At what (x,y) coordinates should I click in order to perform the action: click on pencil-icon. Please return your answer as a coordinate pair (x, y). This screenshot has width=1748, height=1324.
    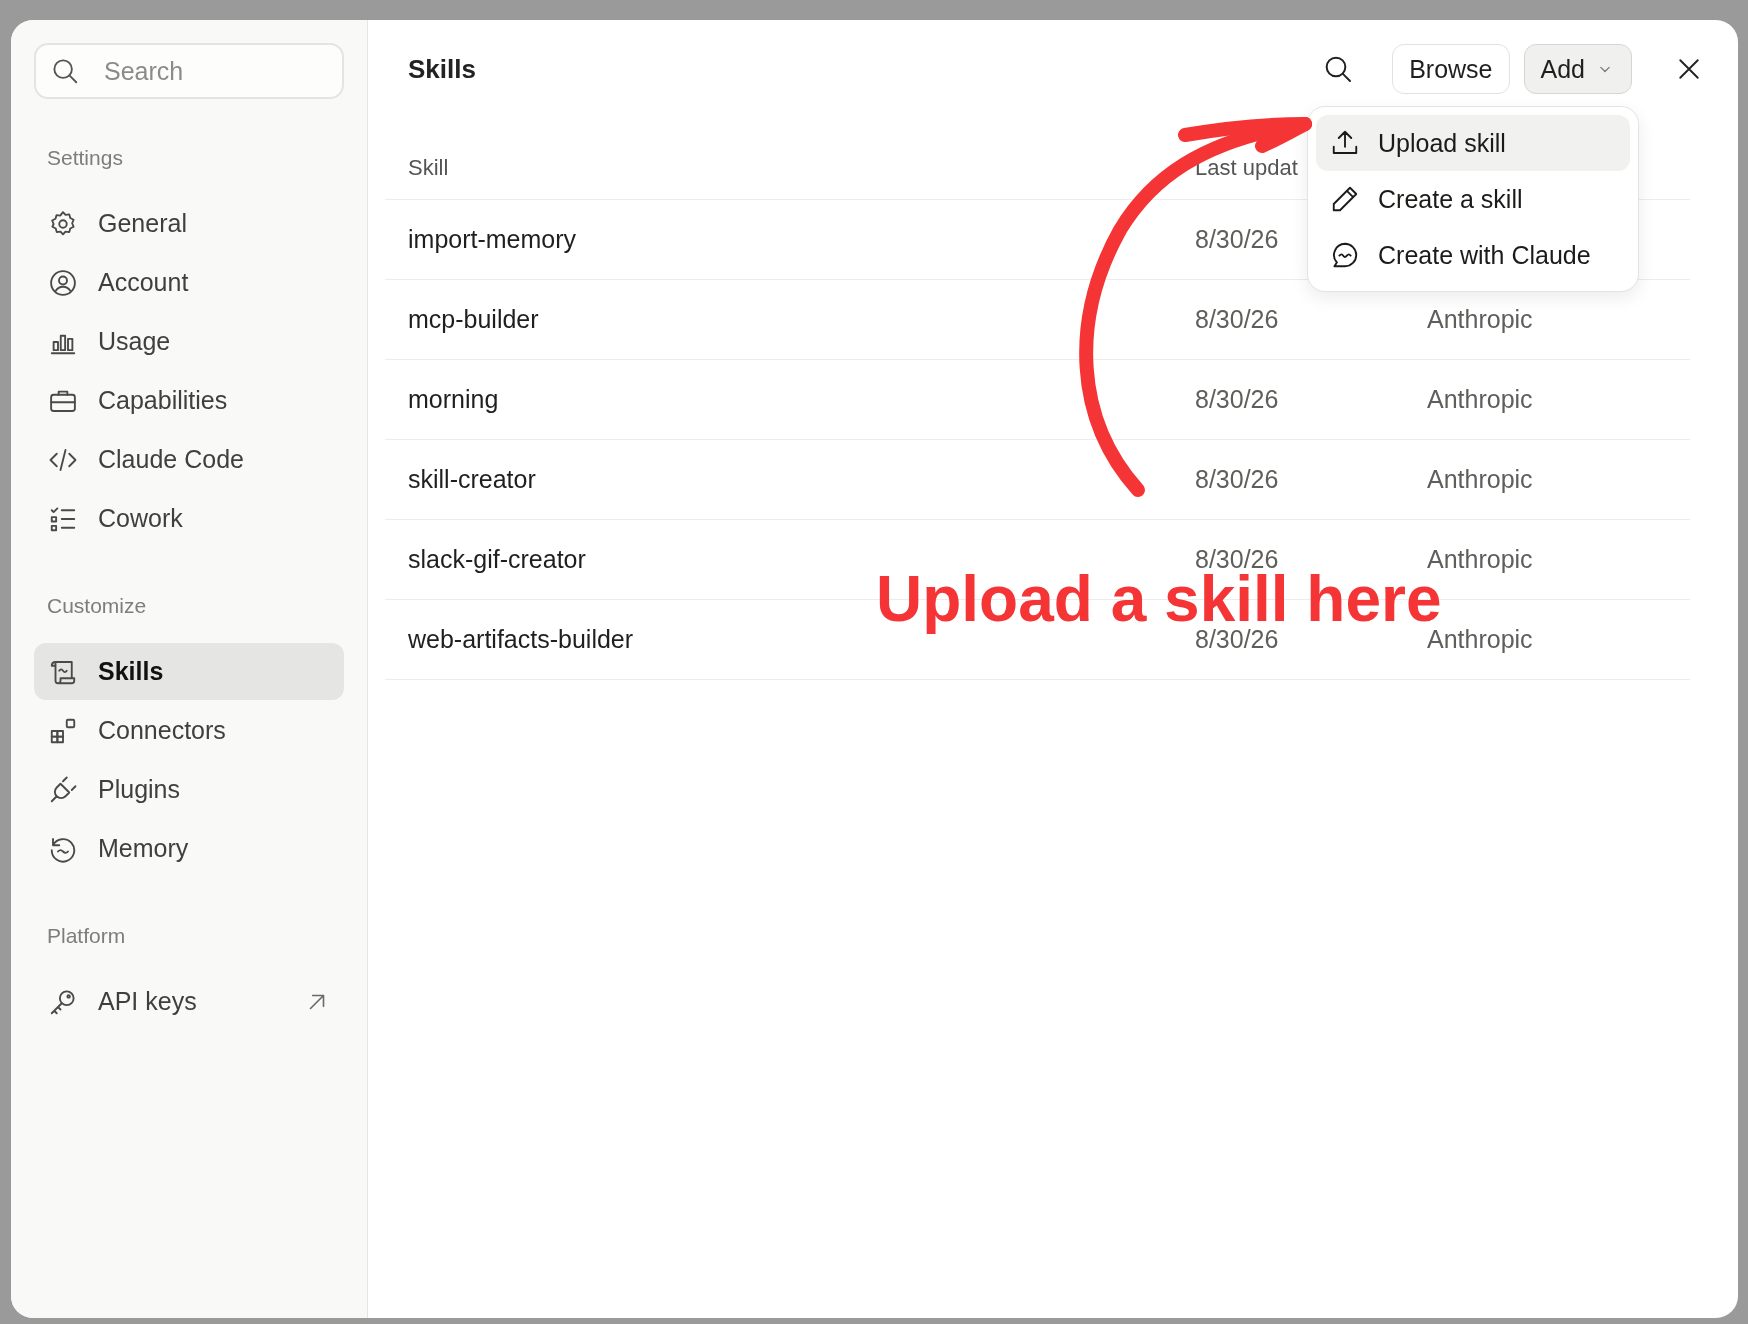
    Looking at the image, I should click on (1345, 199).